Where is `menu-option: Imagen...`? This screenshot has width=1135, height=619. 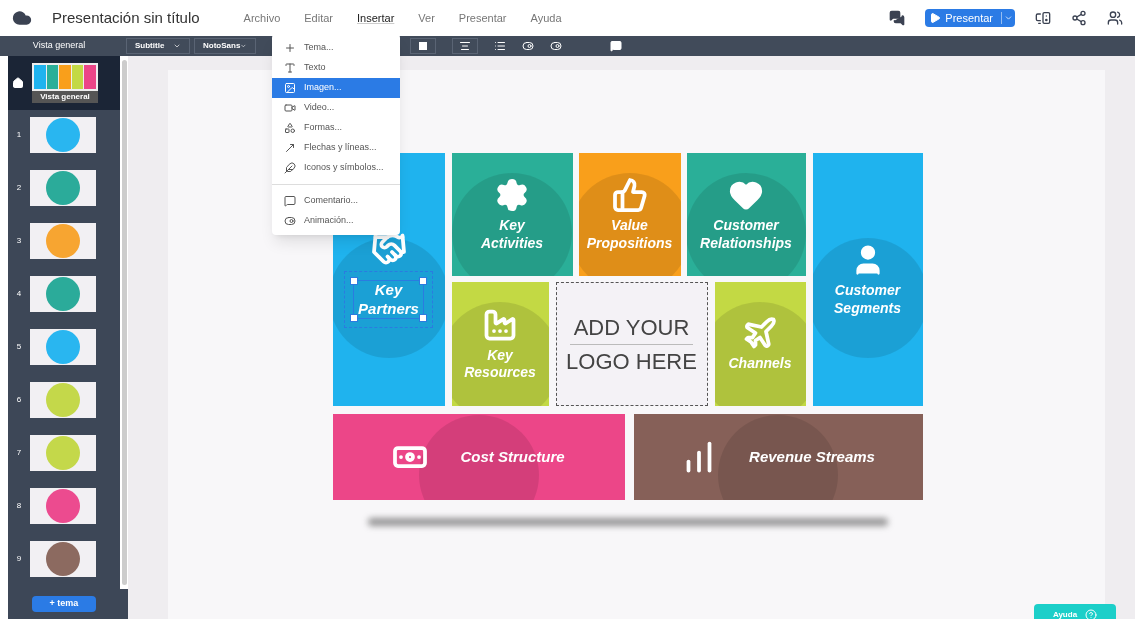 menu-option: Imagen... is located at coordinates (336, 88).